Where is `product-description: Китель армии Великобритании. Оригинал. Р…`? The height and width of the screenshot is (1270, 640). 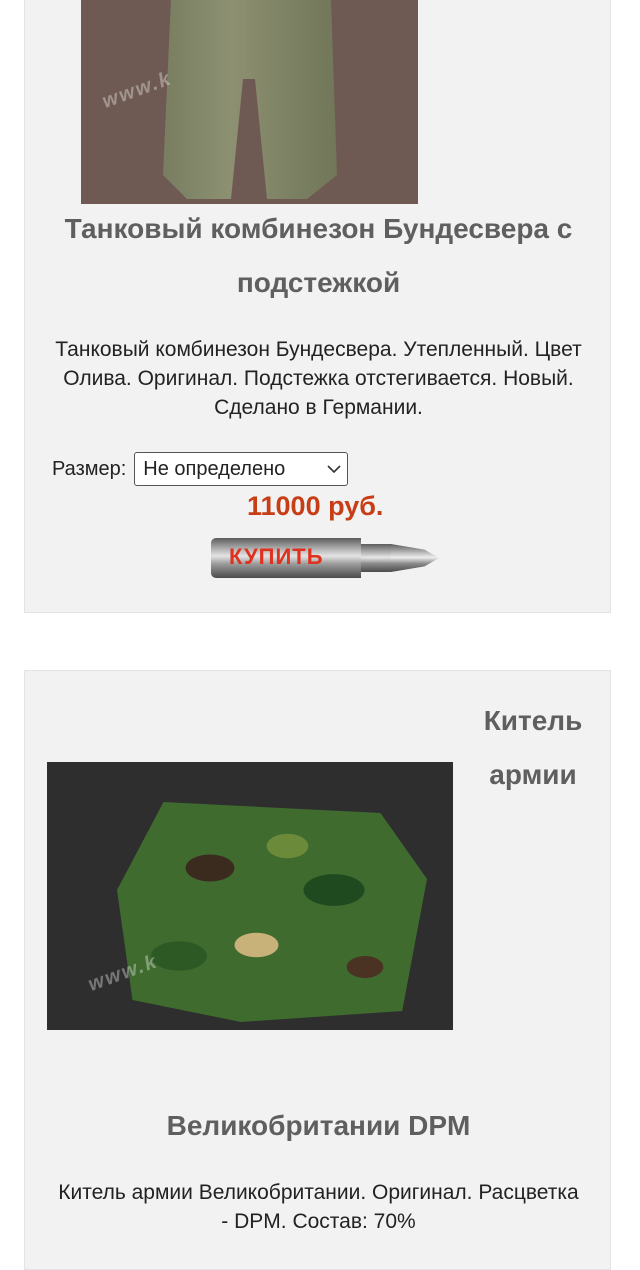 product-description: Китель армии Великобритании. Оригинал. Р… is located at coordinates (318, 1207).